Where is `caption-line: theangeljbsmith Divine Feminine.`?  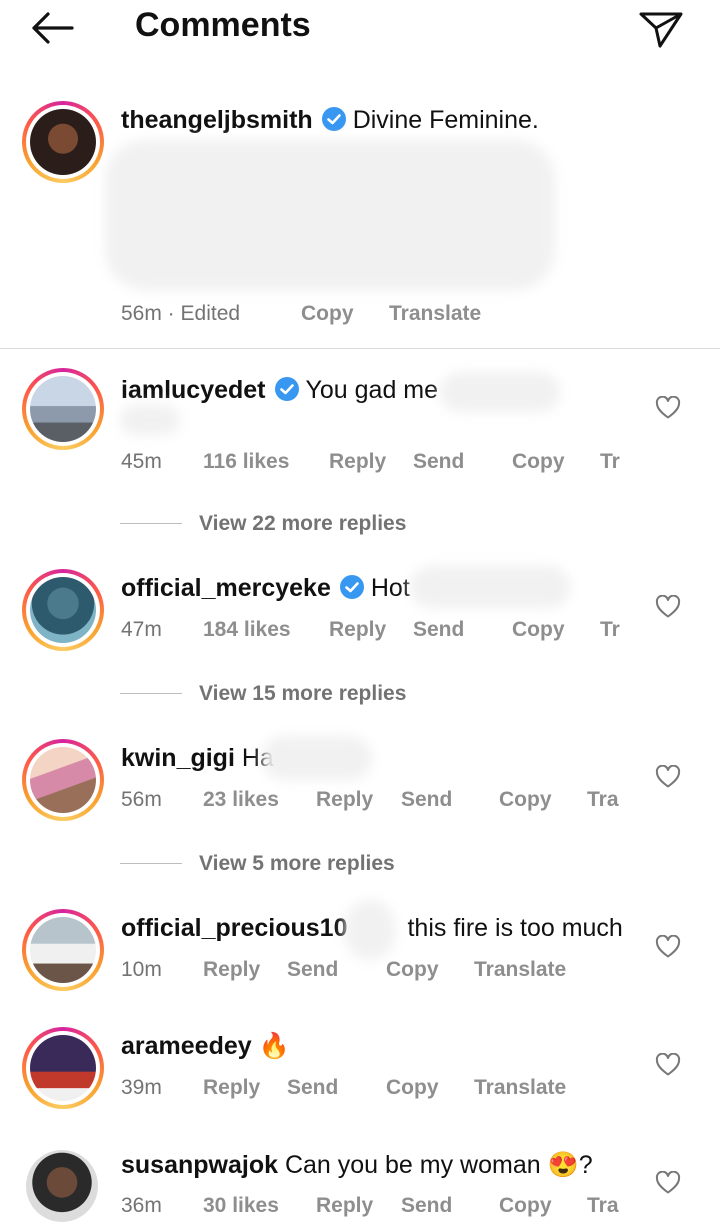 caption-line: theangeljbsmith Divine Feminine. is located at coordinates (330, 120).